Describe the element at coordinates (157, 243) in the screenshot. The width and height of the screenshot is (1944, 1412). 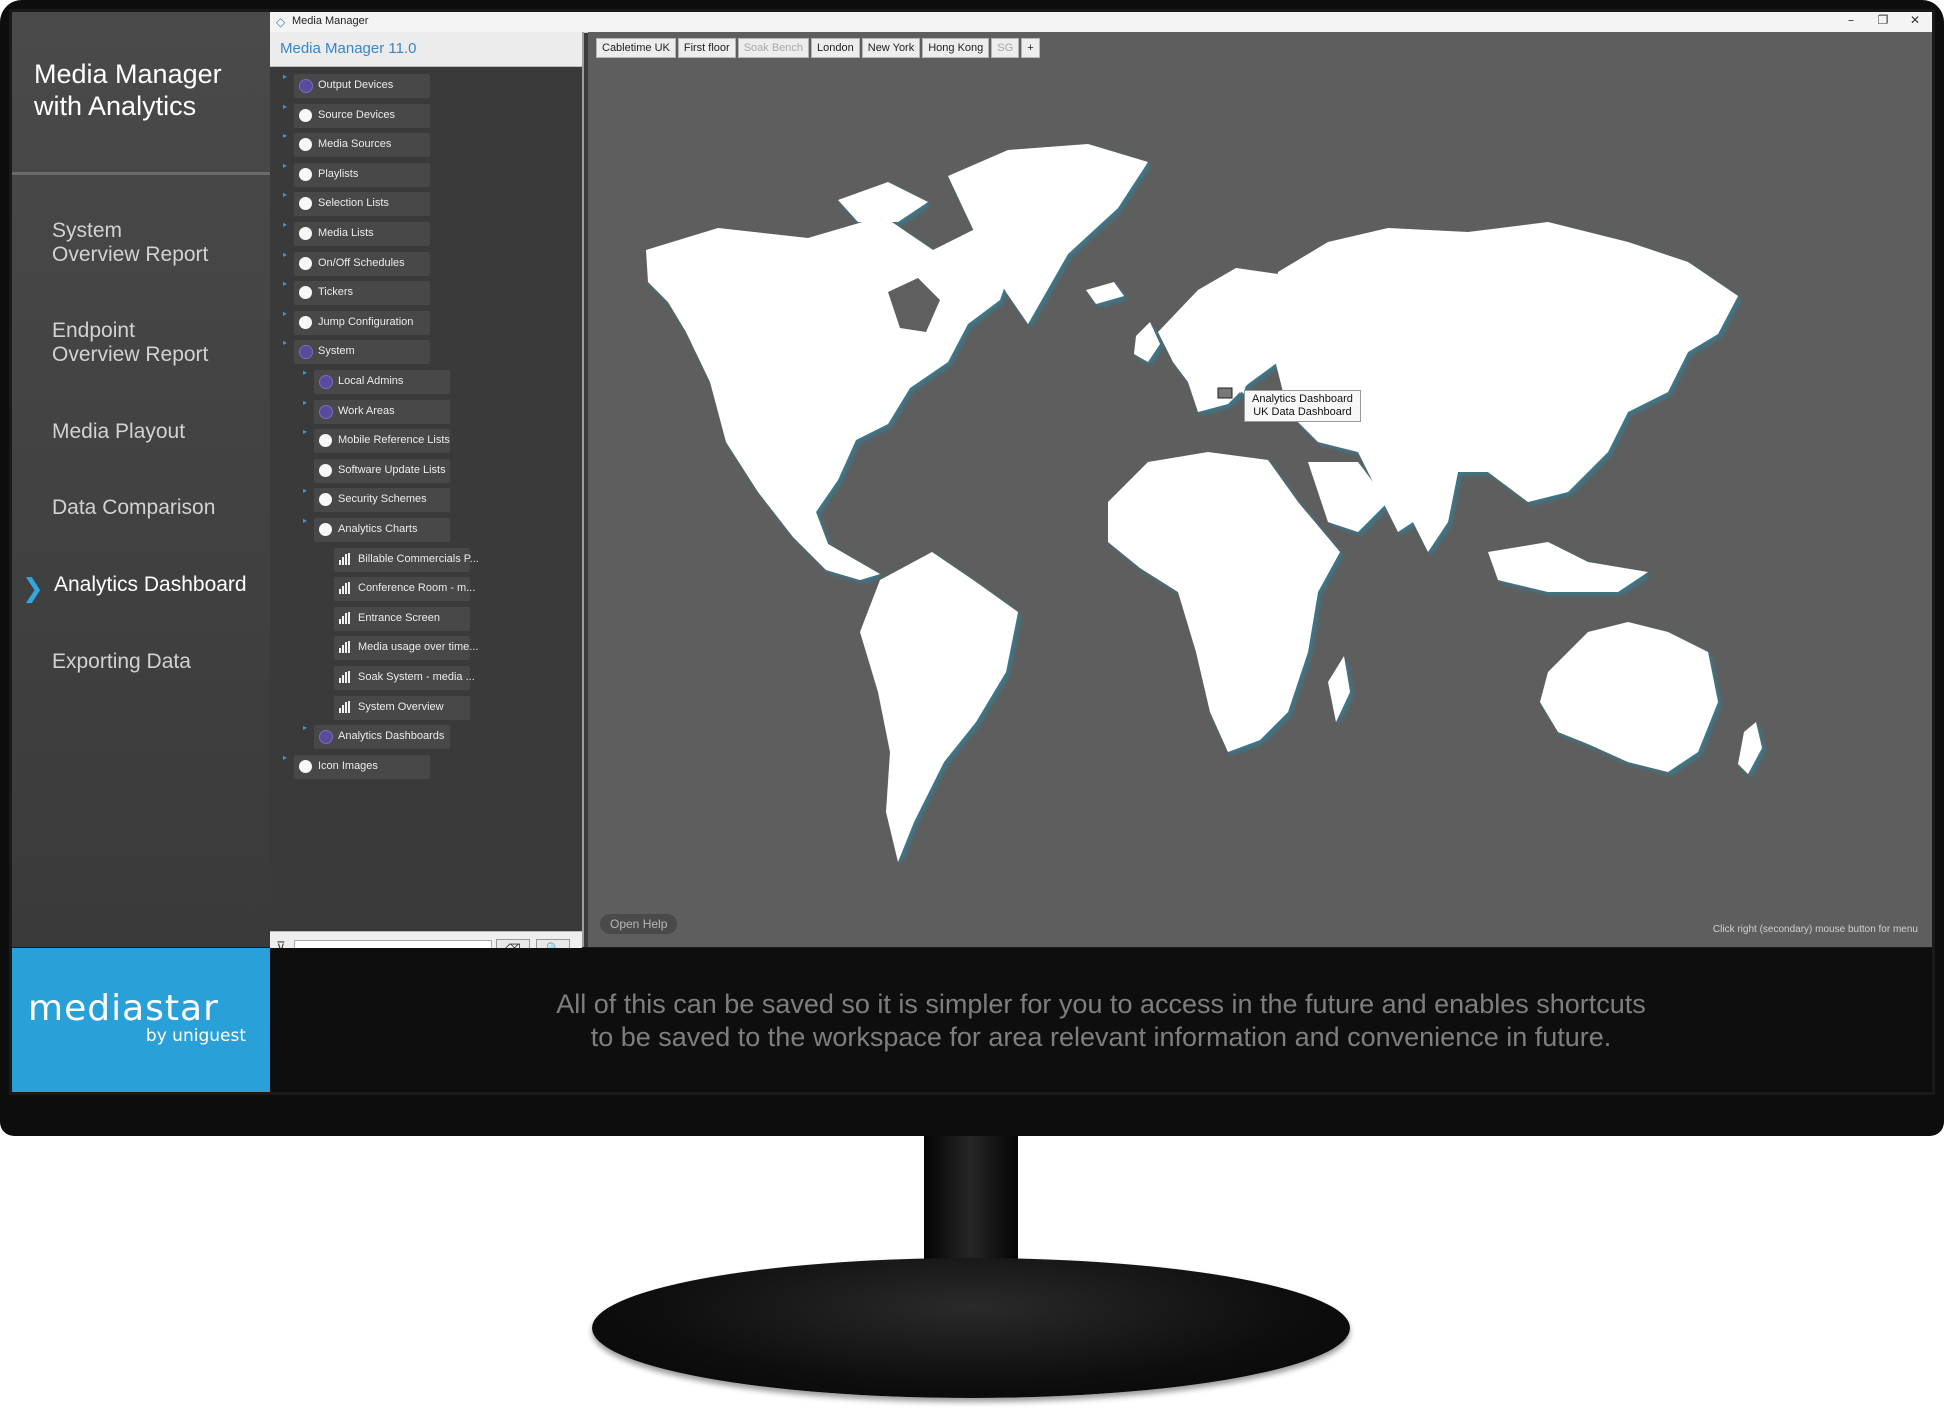
I see `nav-item-system-overview-report: System Overview Report` at that location.